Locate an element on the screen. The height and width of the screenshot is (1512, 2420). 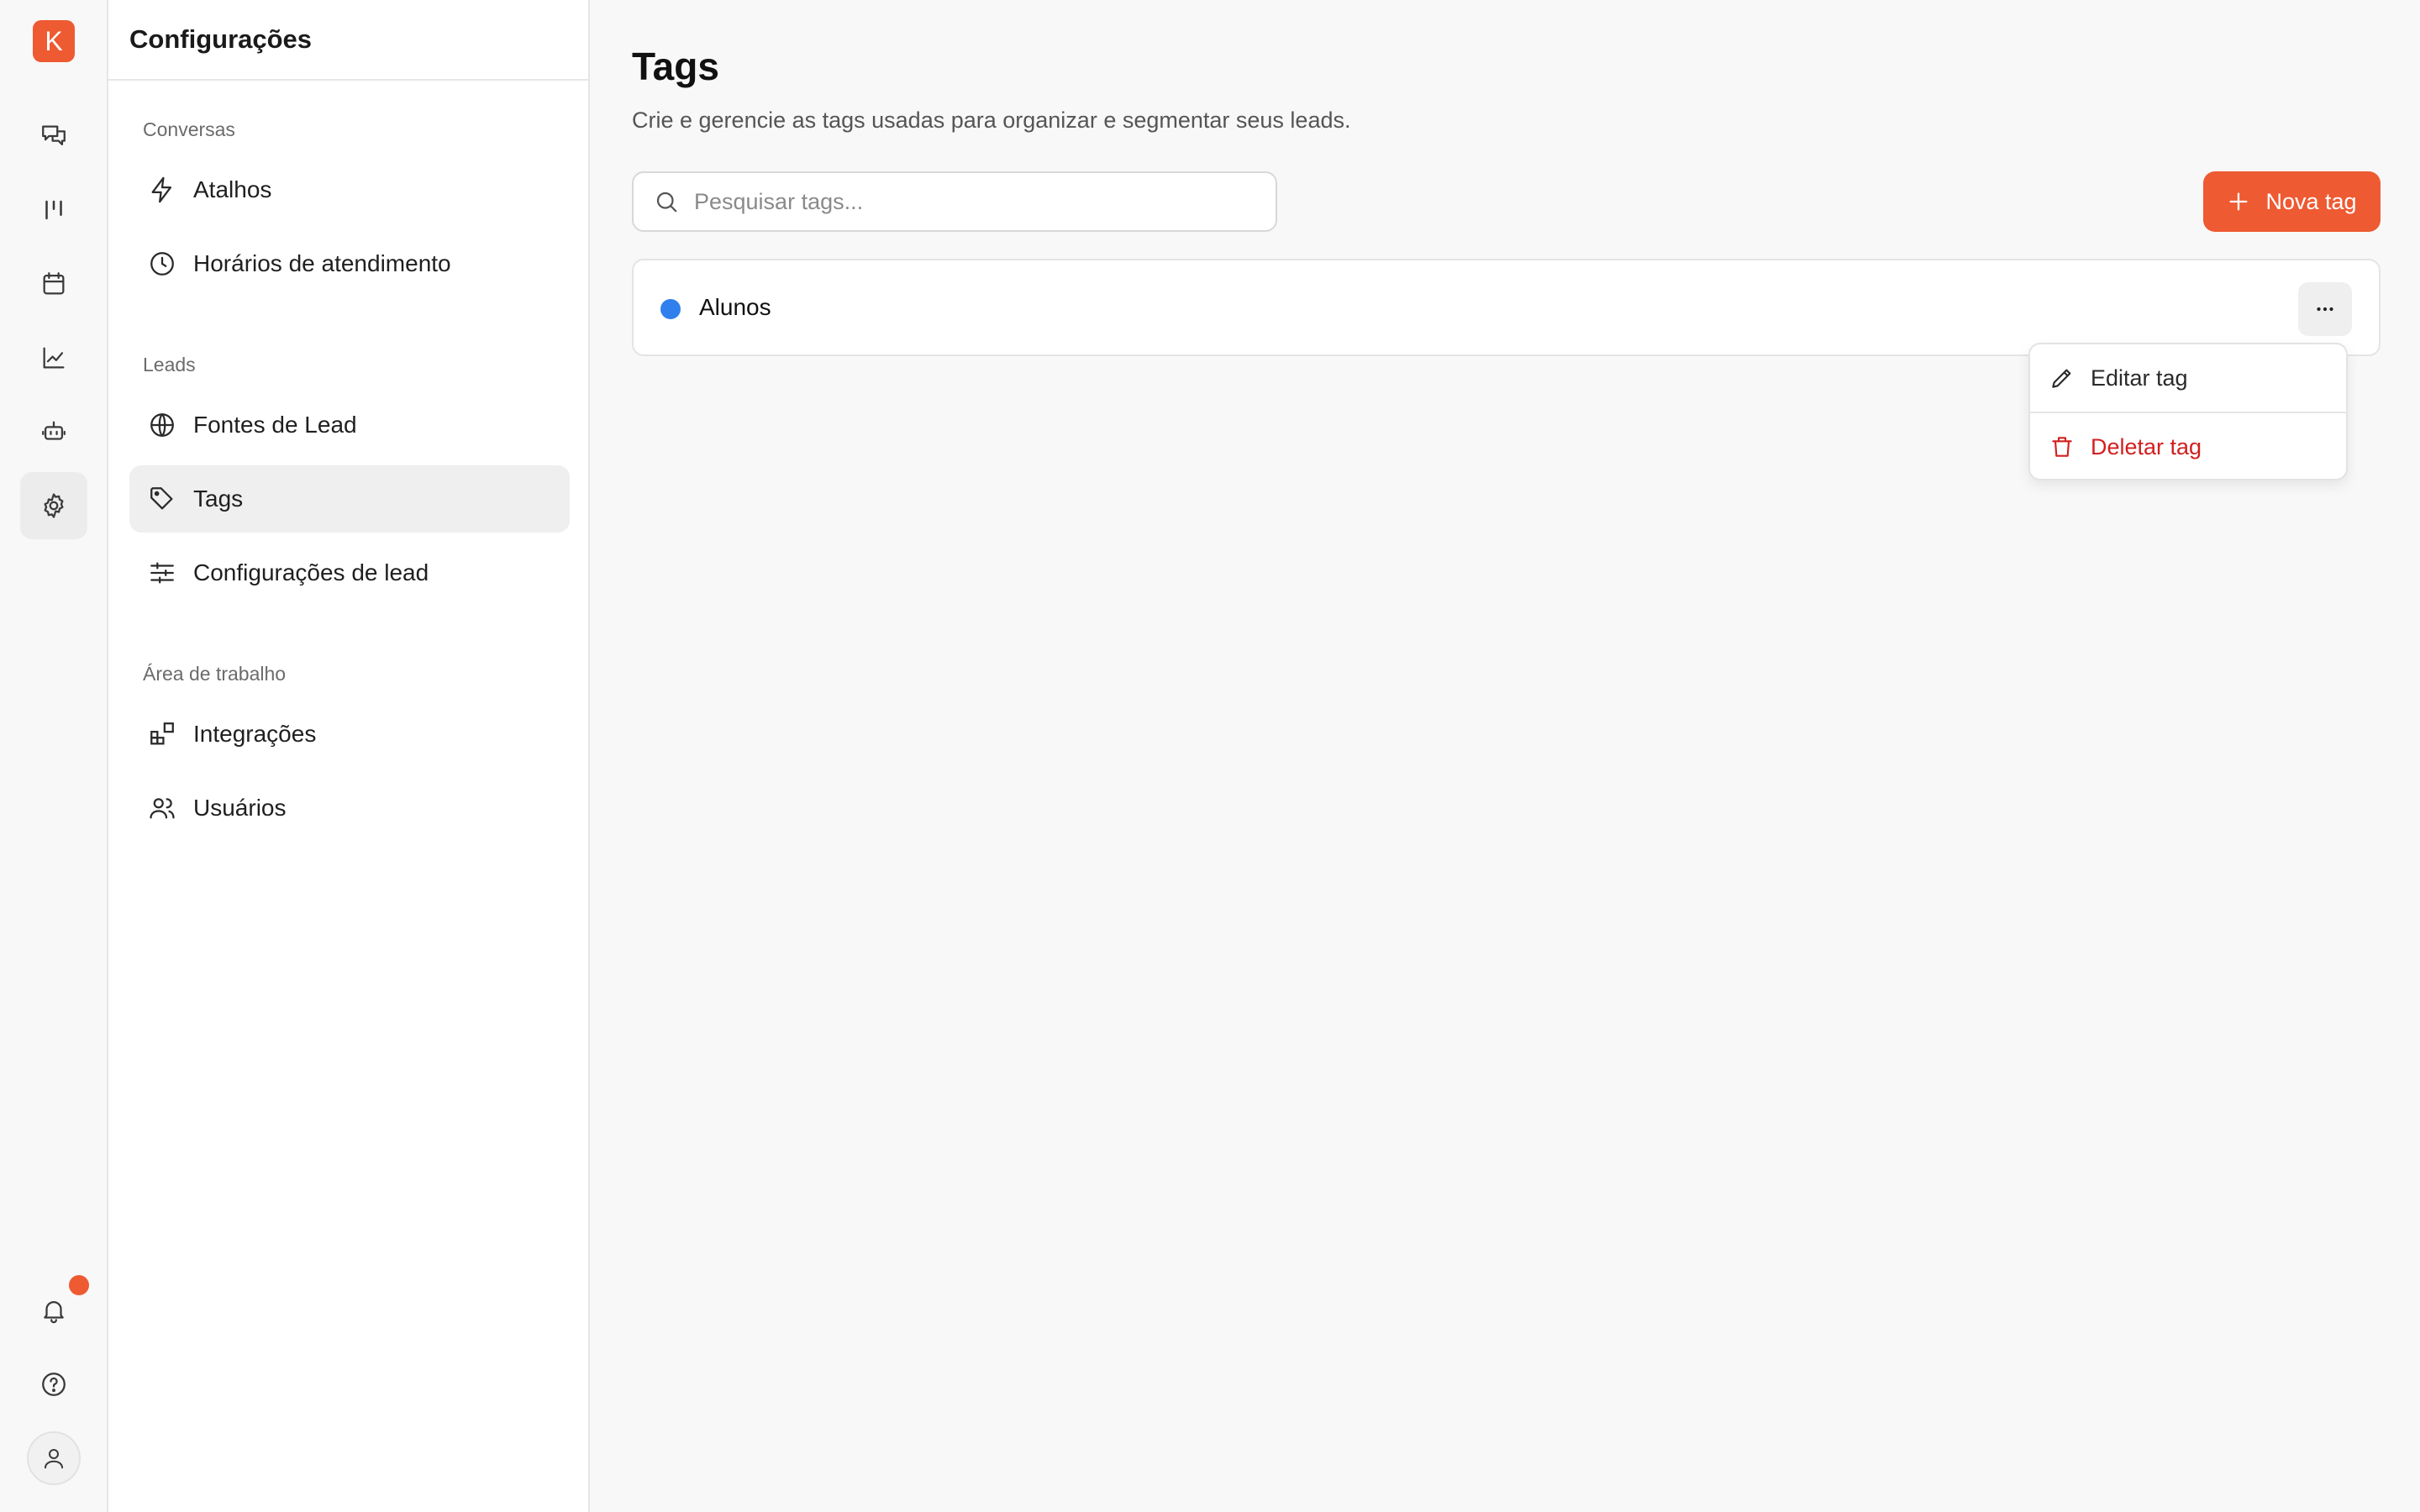
sidebar-item-tags: Tags is located at coordinates (349, 499).